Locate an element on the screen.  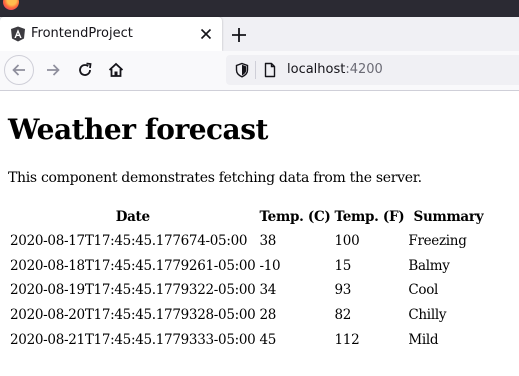
url-separator is located at coordinates (255, 70).